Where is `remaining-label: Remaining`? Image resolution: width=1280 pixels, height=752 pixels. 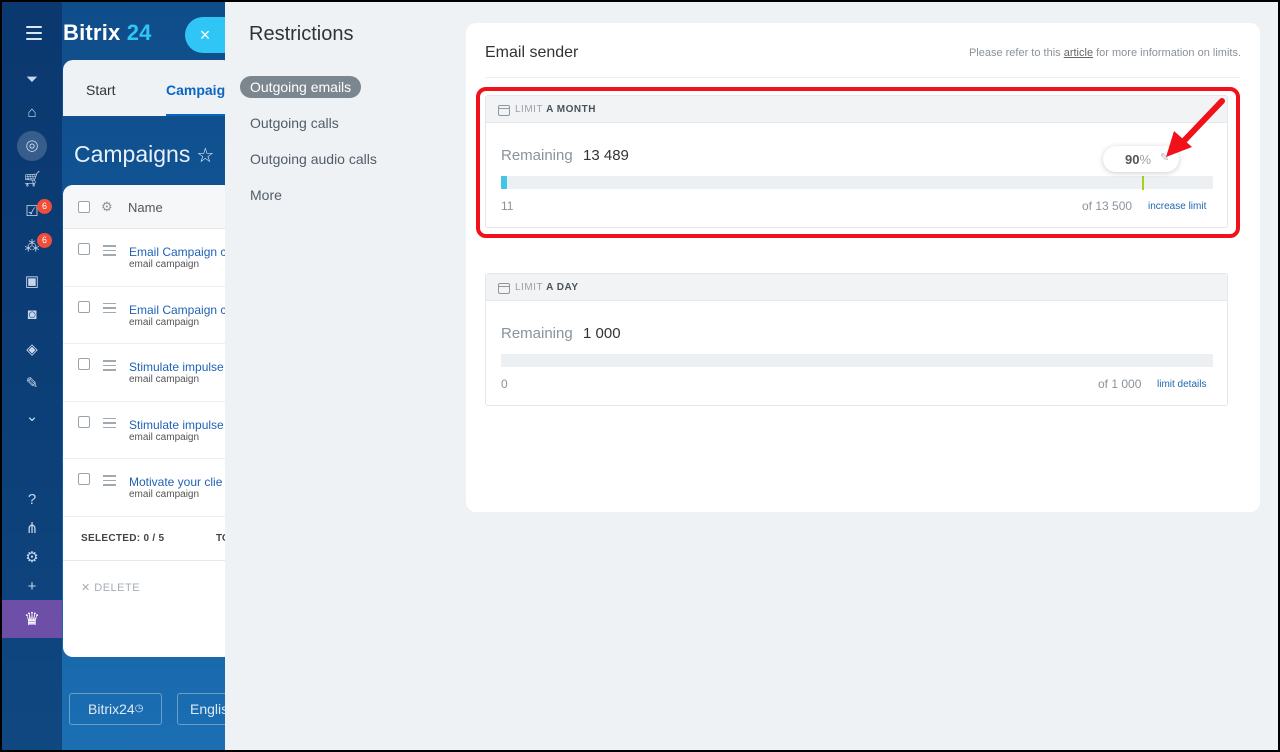
remaining-label: Remaining is located at coordinates (537, 333).